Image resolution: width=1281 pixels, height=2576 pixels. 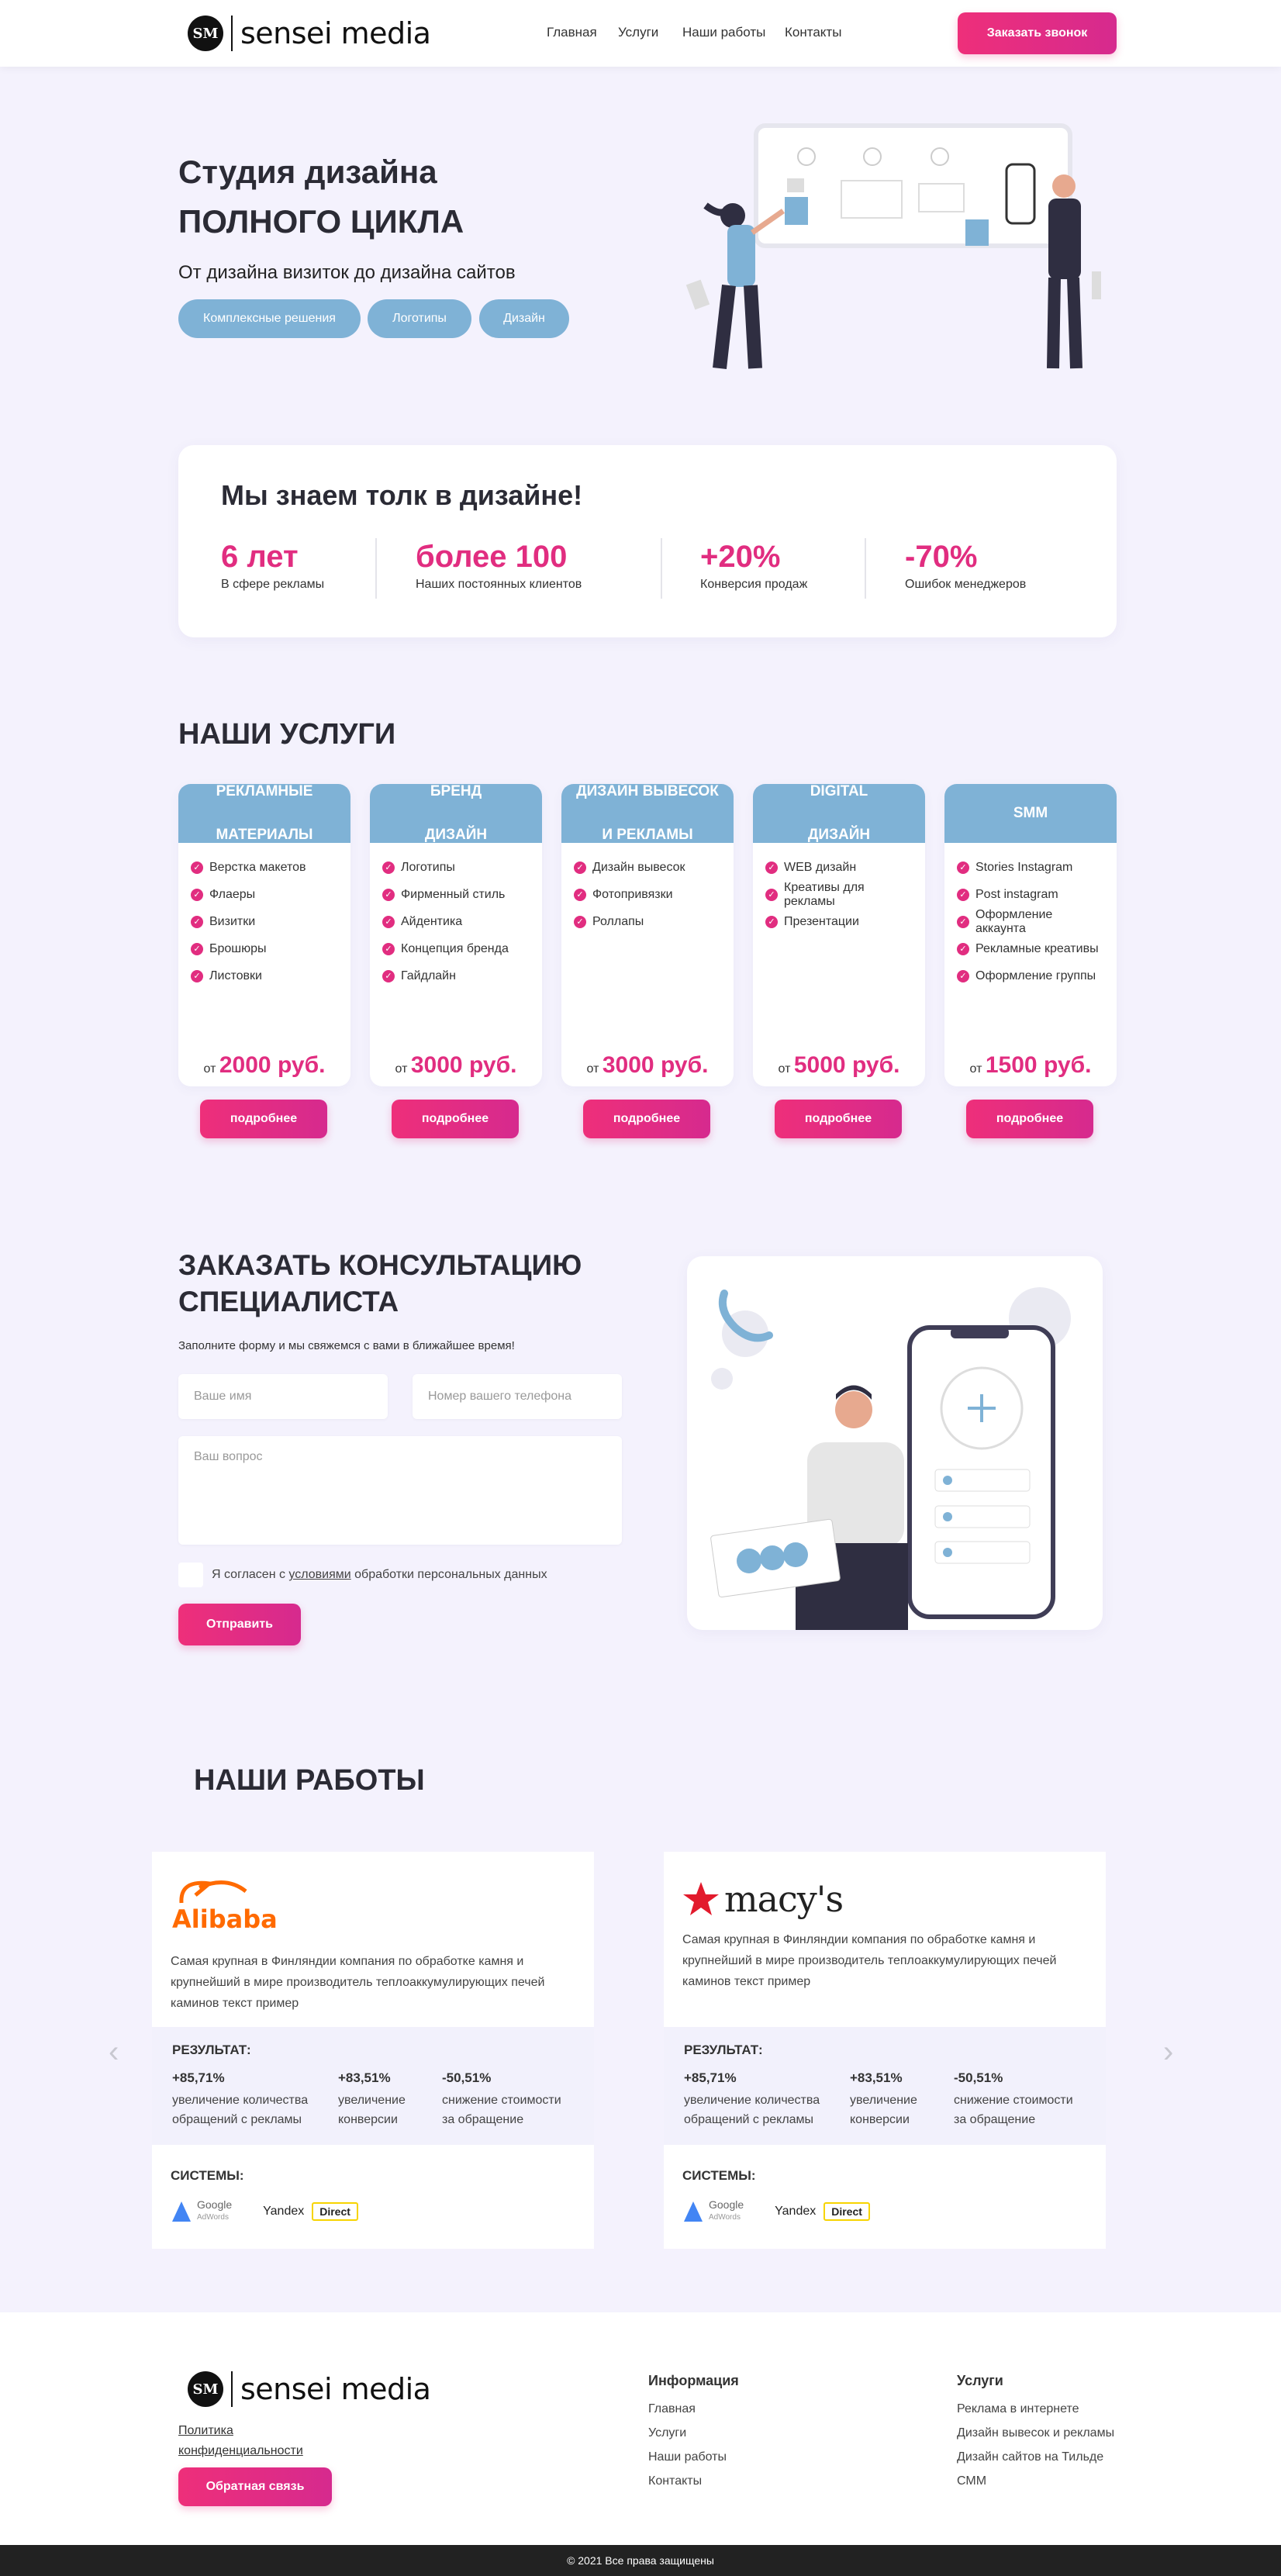 What do you see at coordinates (199, 2077) in the screenshot?
I see `result-value: +85,71%` at bounding box center [199, 2077].